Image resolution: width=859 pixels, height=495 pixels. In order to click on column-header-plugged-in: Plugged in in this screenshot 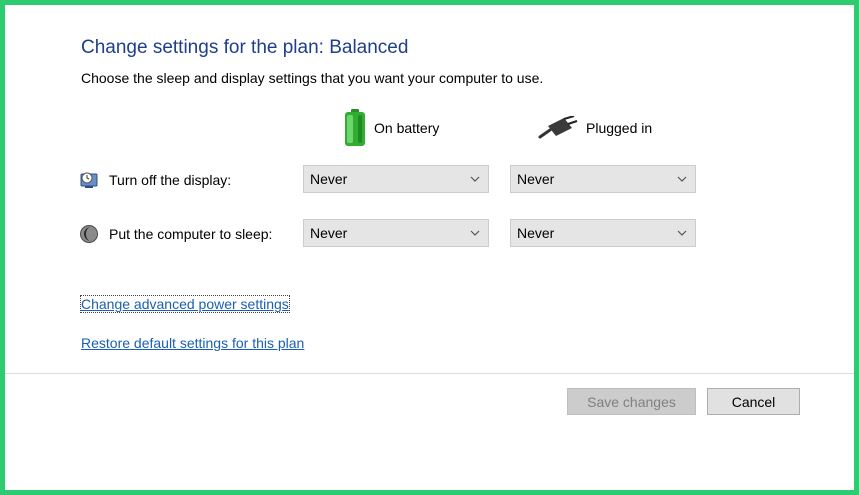, I will do `click(595, 128)`.